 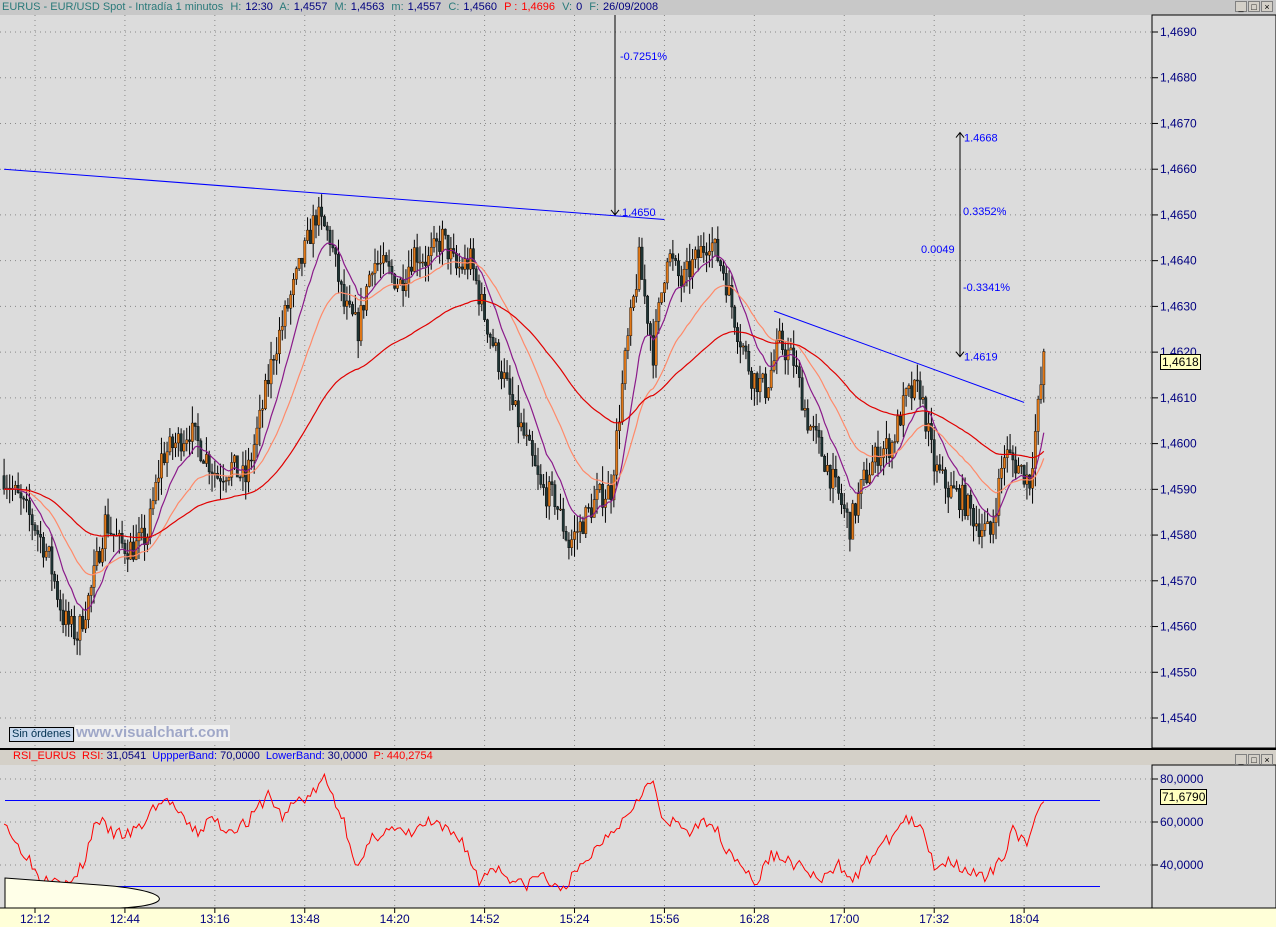 I want to click on annotation-label: 1.4650, so click(x=639, y=213).